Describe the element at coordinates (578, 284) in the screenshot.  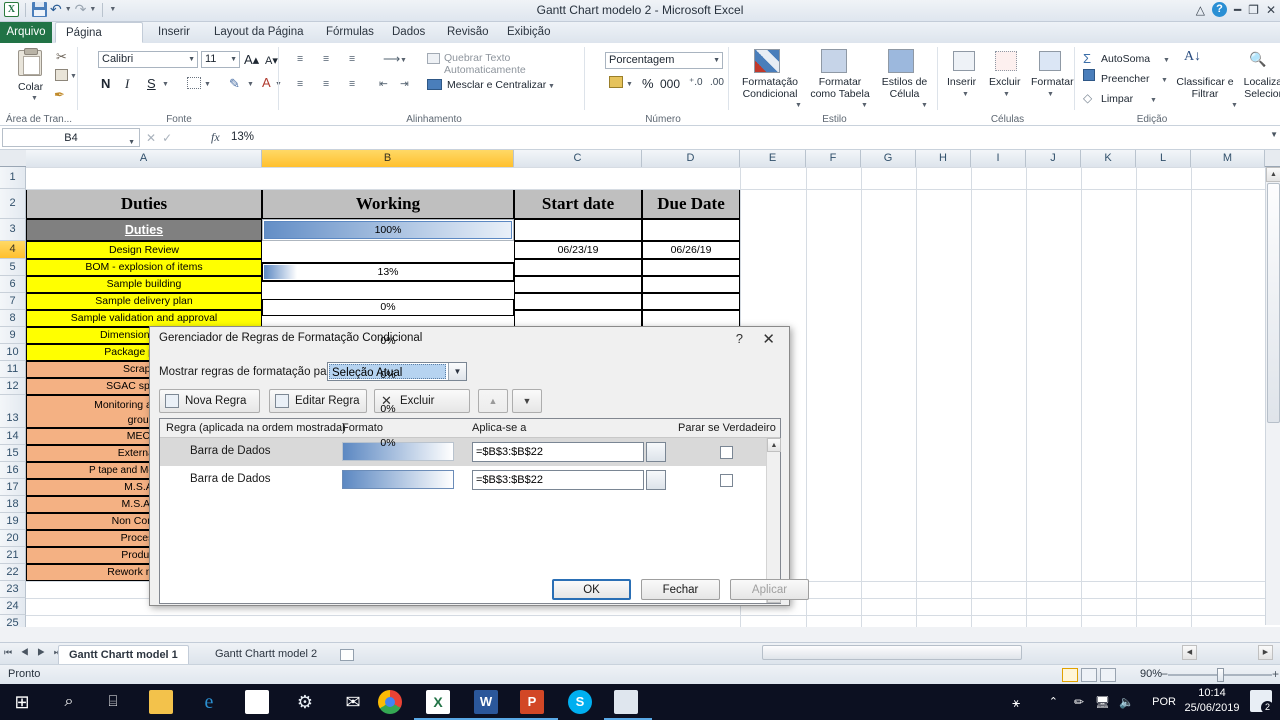
I see `cell-C6` at that location.